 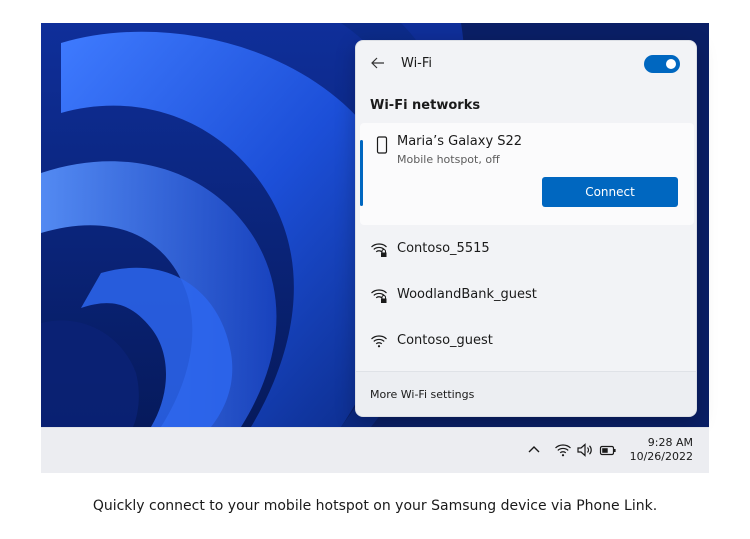 What do you see at coordinates (378, 63) in the screenshot?
I see `back-arrow-icon` at bounding box center [378, 63].